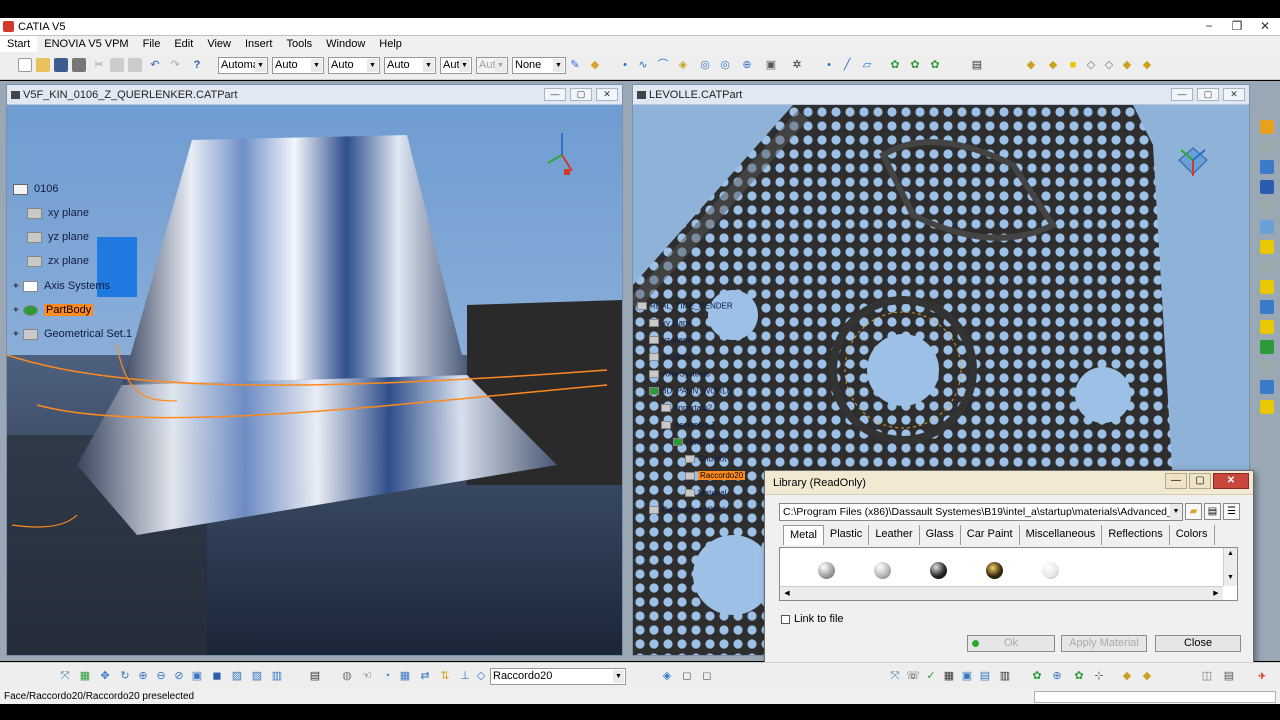  What do you see at coordinates (1267, 307) in the screenshot?
I see `chamfer-icon` at bounding box center [1267, 307].